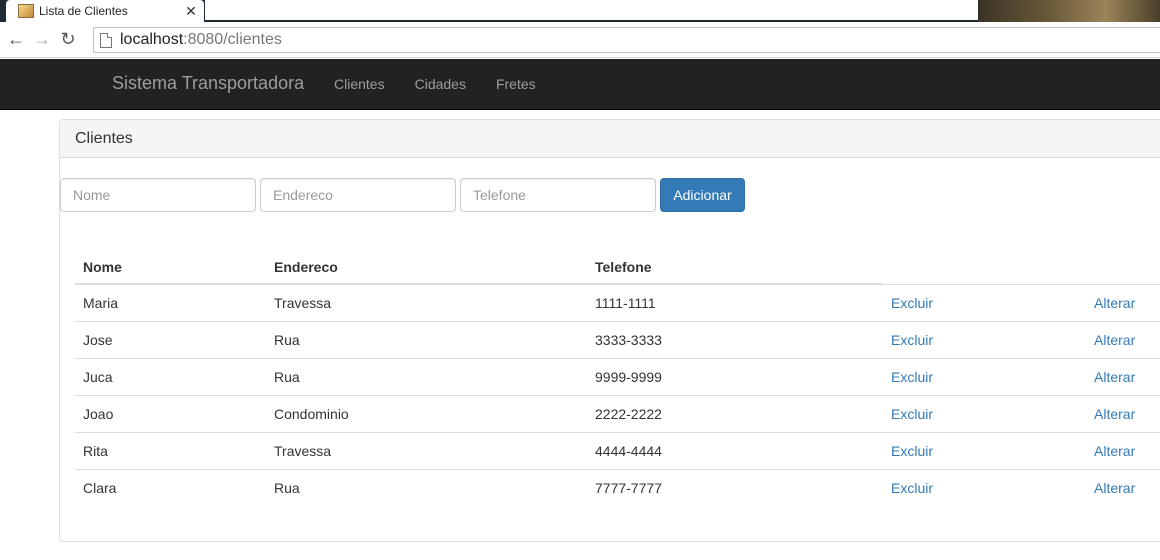  I want to click on cell-telefone: 1111-1111, so click(735, 302).